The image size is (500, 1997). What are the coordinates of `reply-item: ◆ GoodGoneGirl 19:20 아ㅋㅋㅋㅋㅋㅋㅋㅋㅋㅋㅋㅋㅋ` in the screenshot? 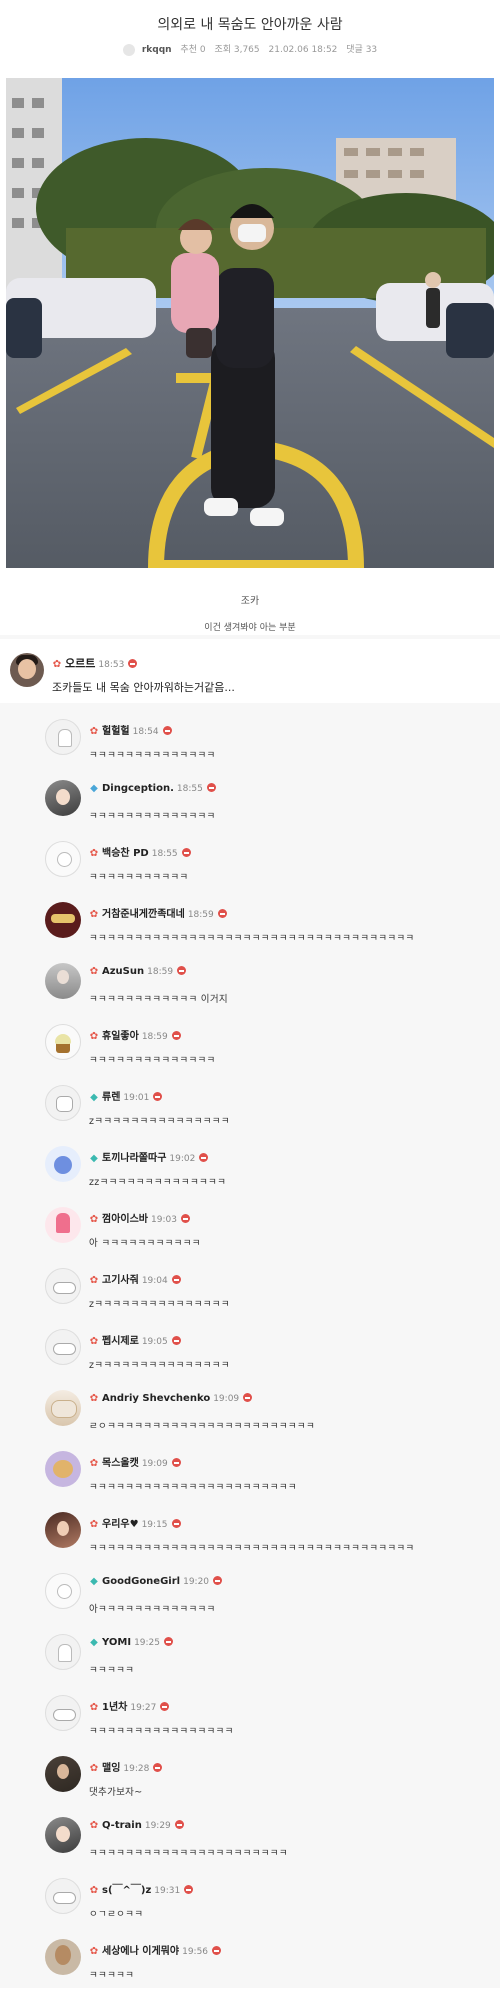 It's located at (269, 1596).